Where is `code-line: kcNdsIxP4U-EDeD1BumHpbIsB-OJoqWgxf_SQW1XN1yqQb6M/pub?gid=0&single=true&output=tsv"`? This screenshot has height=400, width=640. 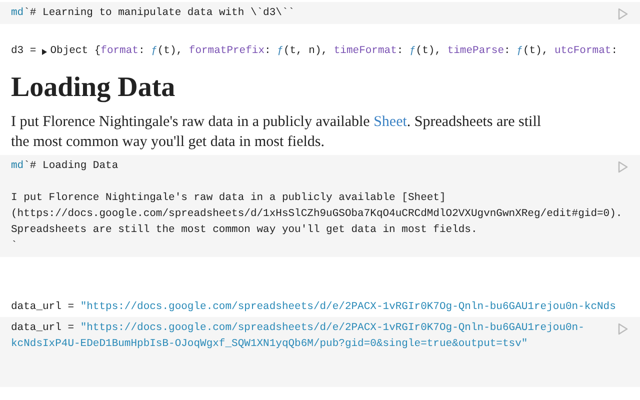 code-line: kcNdsIxP4U-EDeD1BumHpbIsB-OJoqWgxf_SQW1XN1yqQb6M/pub?gid=0&single=true&output=tsv" is located at coordinates (269, 344).